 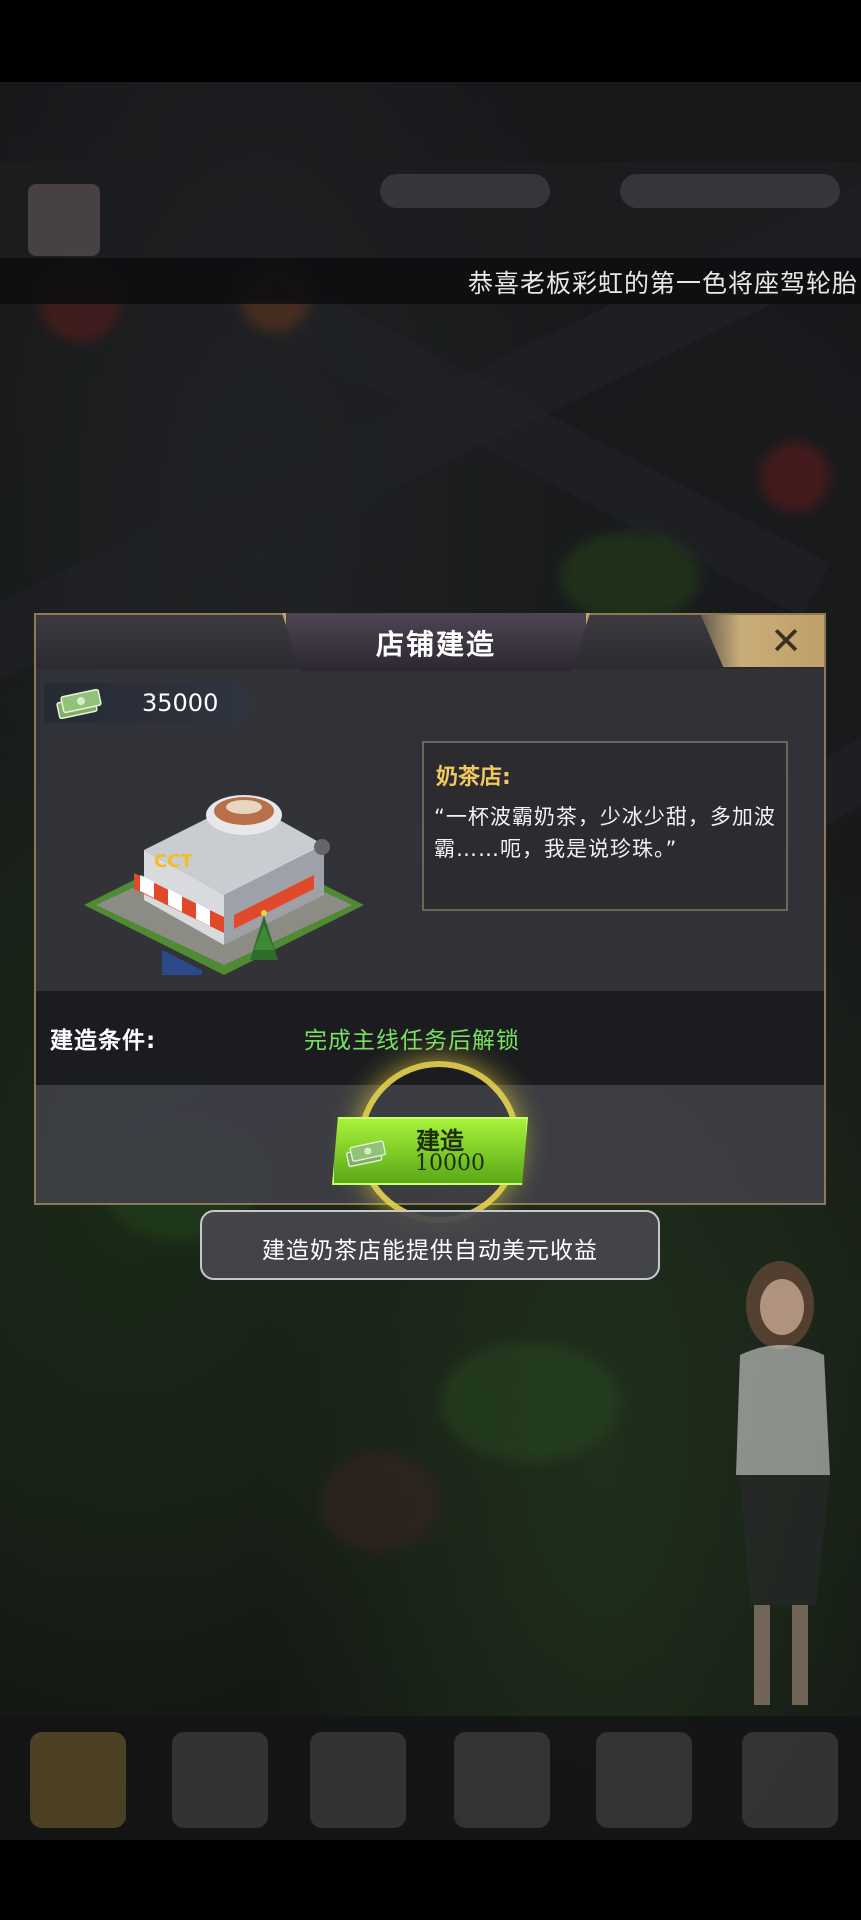 What do you see at coordinates (412, 1041) in the screenshot?
I see `condition-value: 完成主线任务后解锁` at bounding box center [412, 1041].